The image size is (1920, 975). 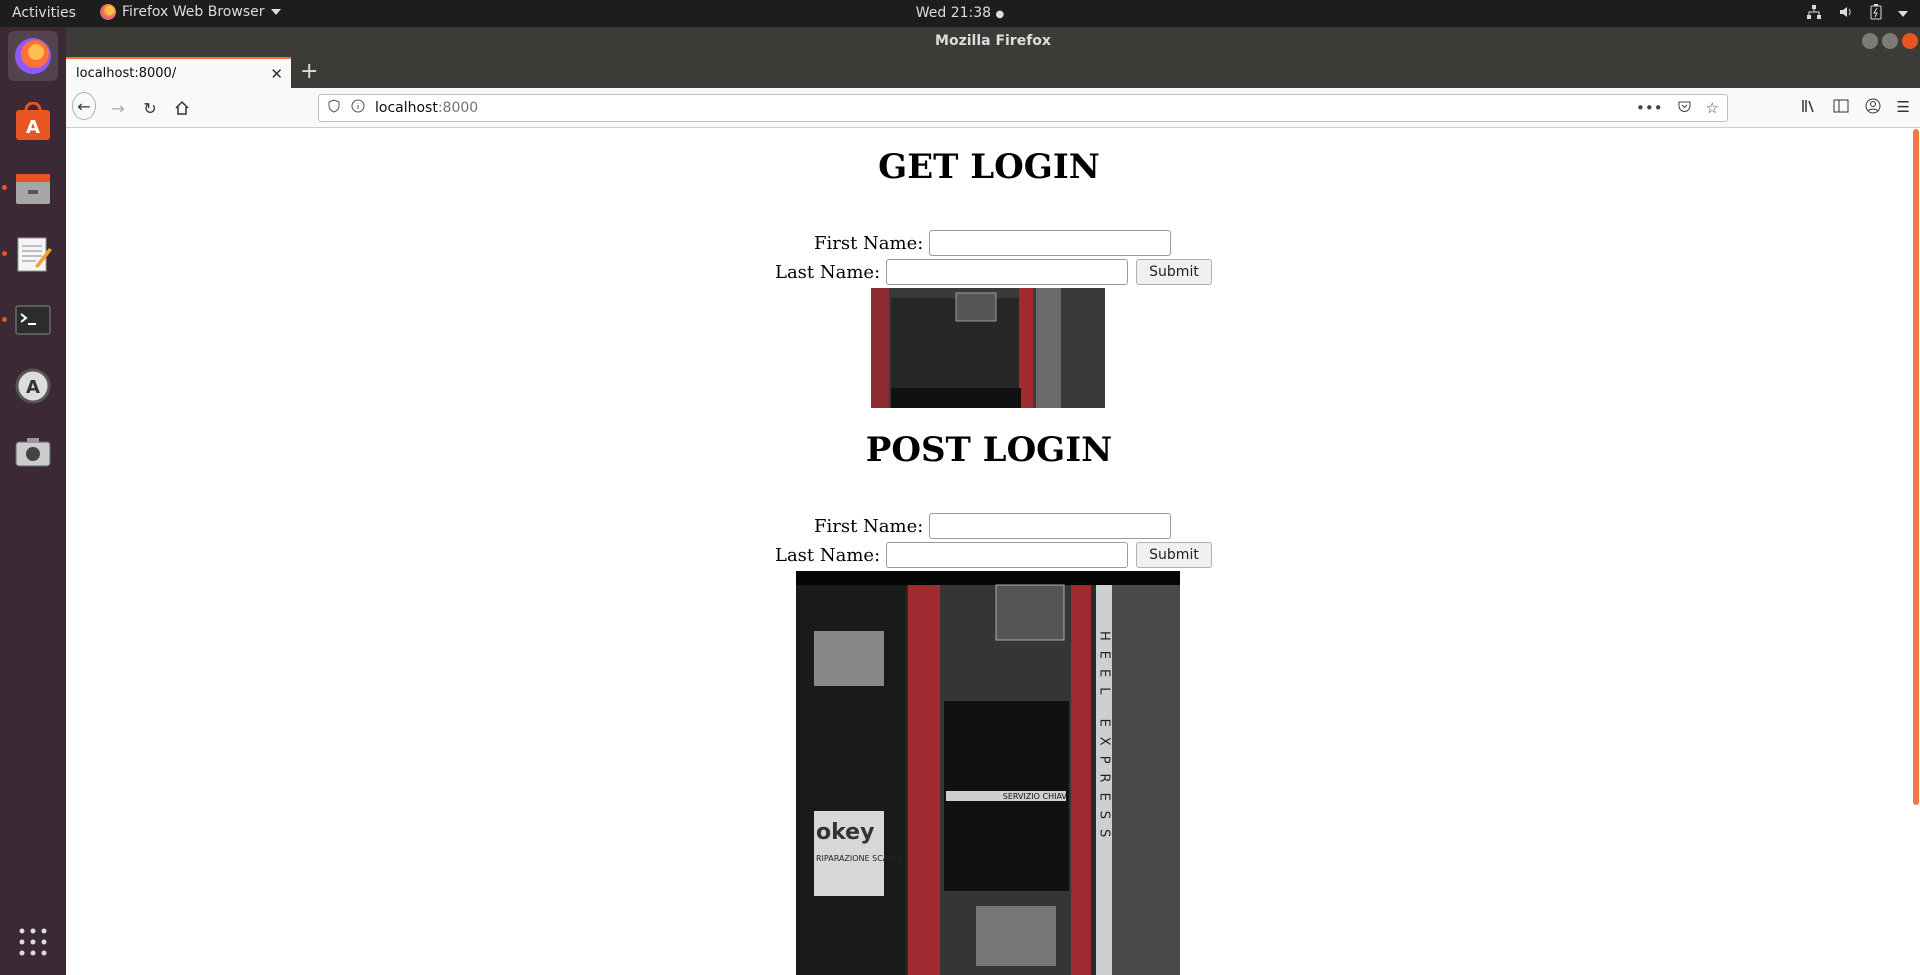 I want to click on dock-show-applications, so click(x=33, y=942).